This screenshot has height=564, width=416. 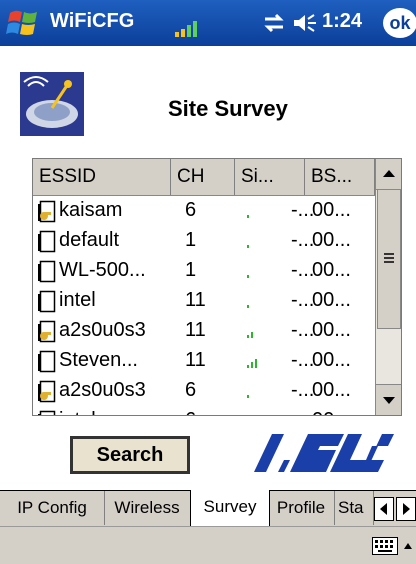 I want to click on ok-button: ok, so click(x=399, y=23).